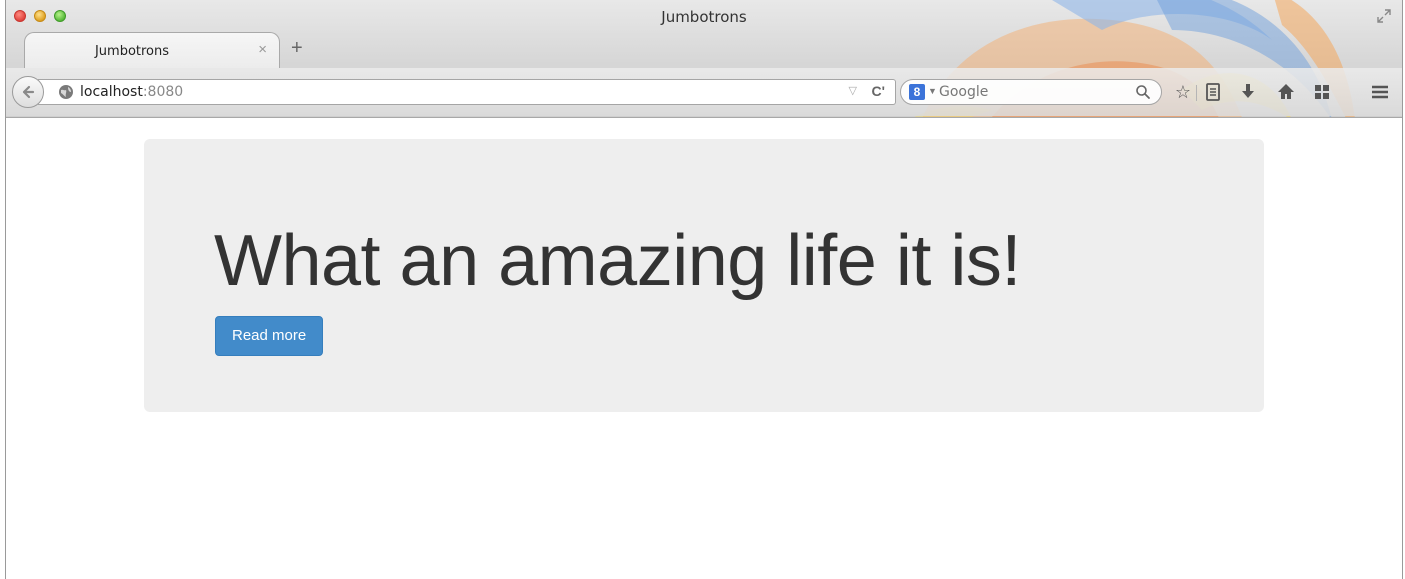  Describe the element at coordinates (1196, 93) in the screenshot. I see `toolbar-separator` at that location.